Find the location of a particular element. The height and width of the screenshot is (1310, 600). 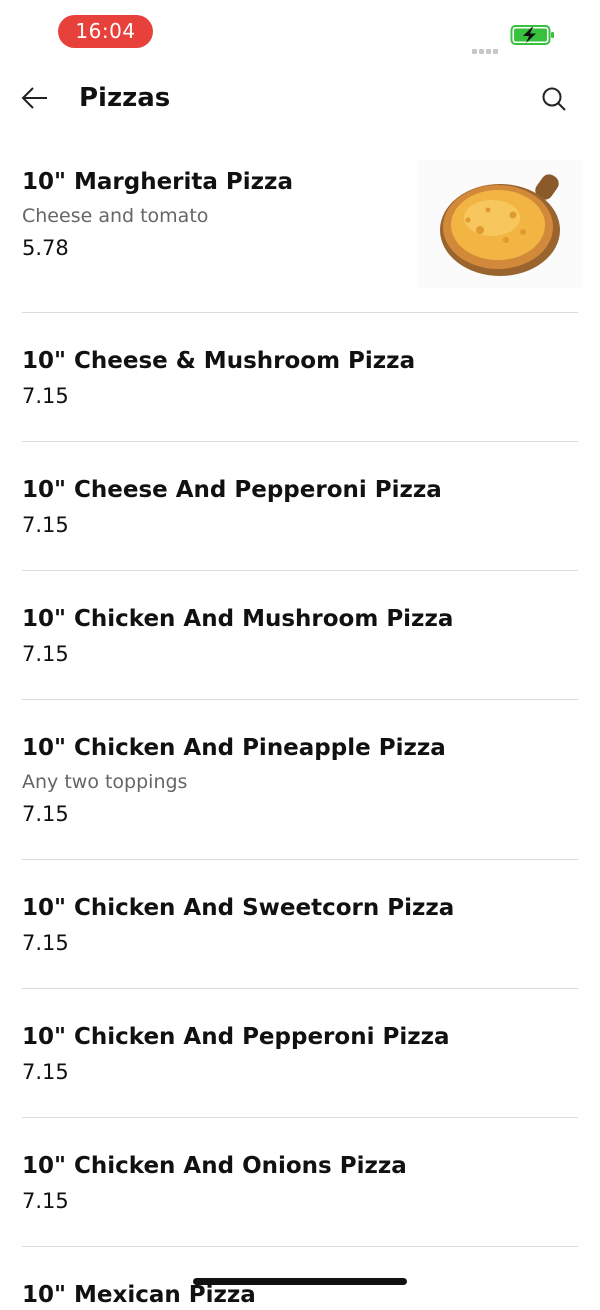

item-name: 10" Chicken And Pineapple Pizza is located at coordinates (234, 748).